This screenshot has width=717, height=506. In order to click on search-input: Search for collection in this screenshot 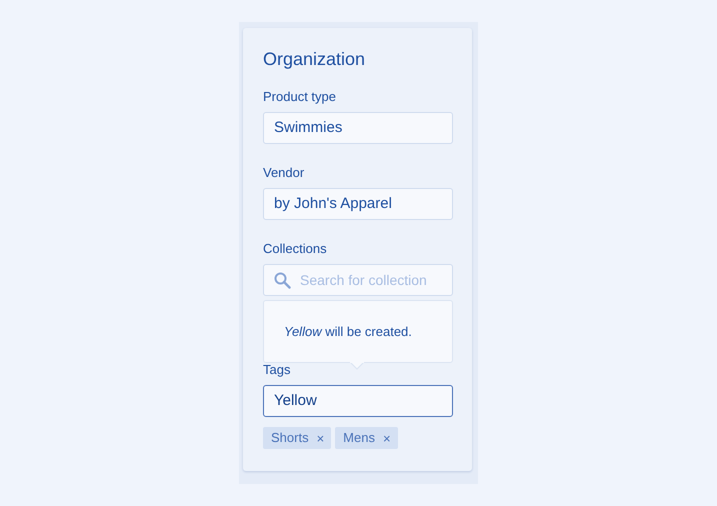, I will do `click(371, 280)`.